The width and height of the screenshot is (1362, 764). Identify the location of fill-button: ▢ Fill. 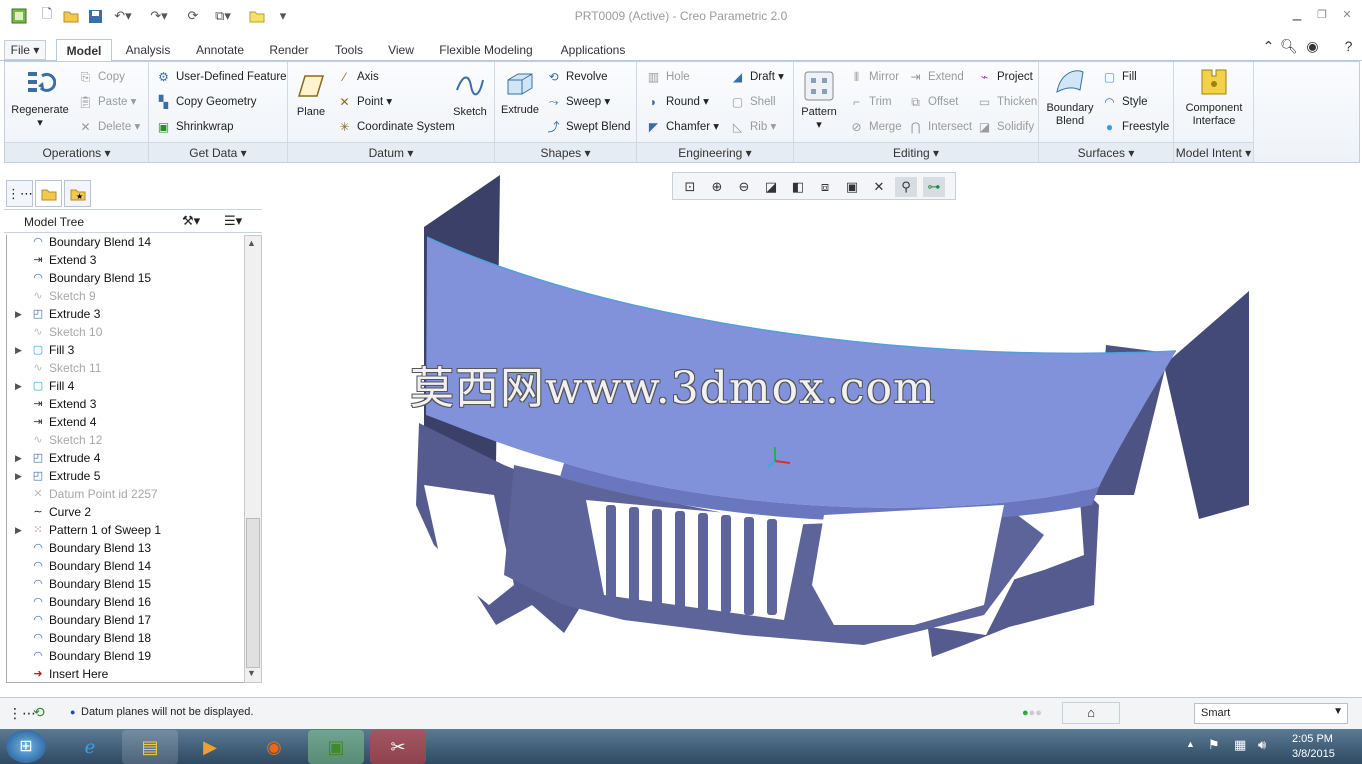
(1119, 77).